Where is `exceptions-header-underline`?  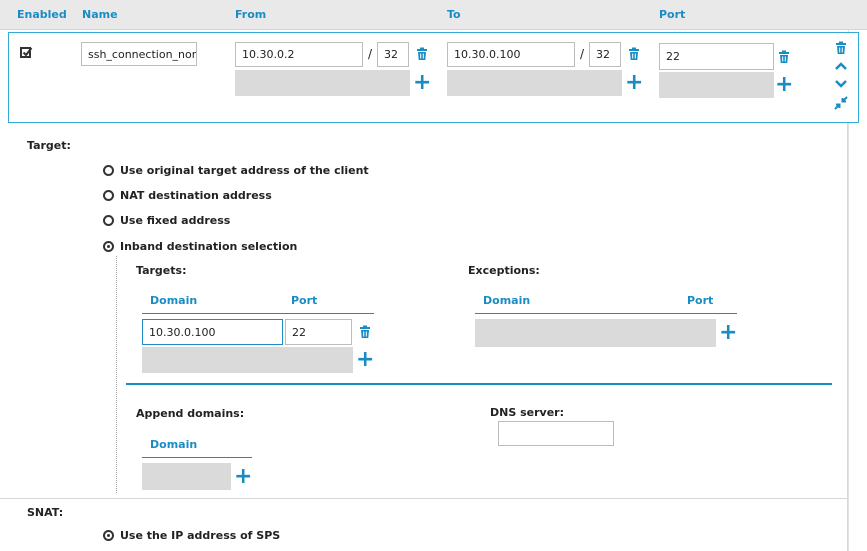 exceptions-header-underline is located at coordinates (606, 313).